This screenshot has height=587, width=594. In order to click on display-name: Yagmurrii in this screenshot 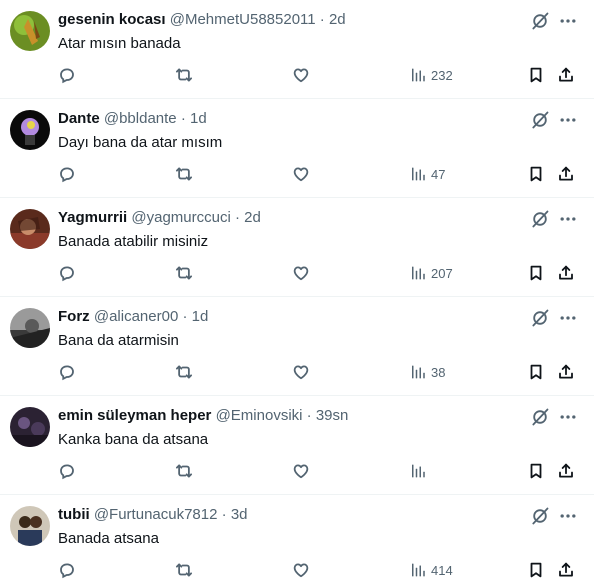, I will do `click(92, 217)`.